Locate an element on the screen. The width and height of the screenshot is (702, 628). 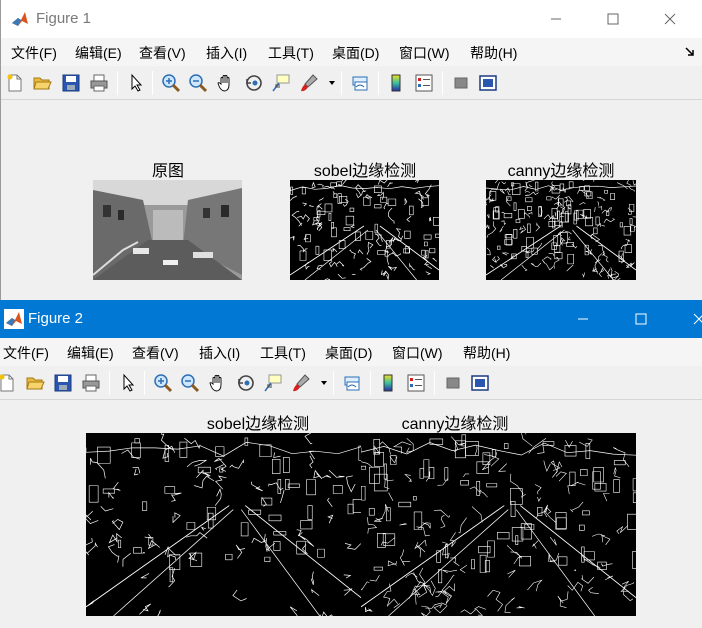
window-title: Figure 1 is located at coordinates (64, 18).